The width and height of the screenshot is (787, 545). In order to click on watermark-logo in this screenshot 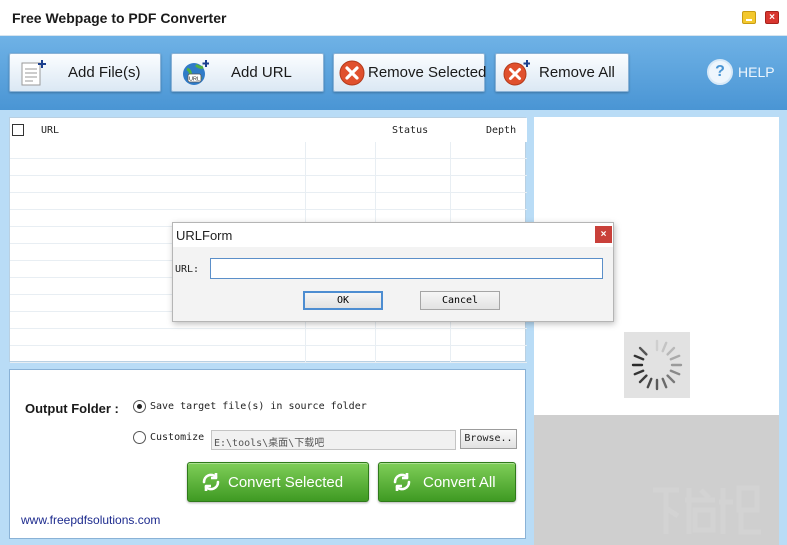, I will do `click(707, 510)`.